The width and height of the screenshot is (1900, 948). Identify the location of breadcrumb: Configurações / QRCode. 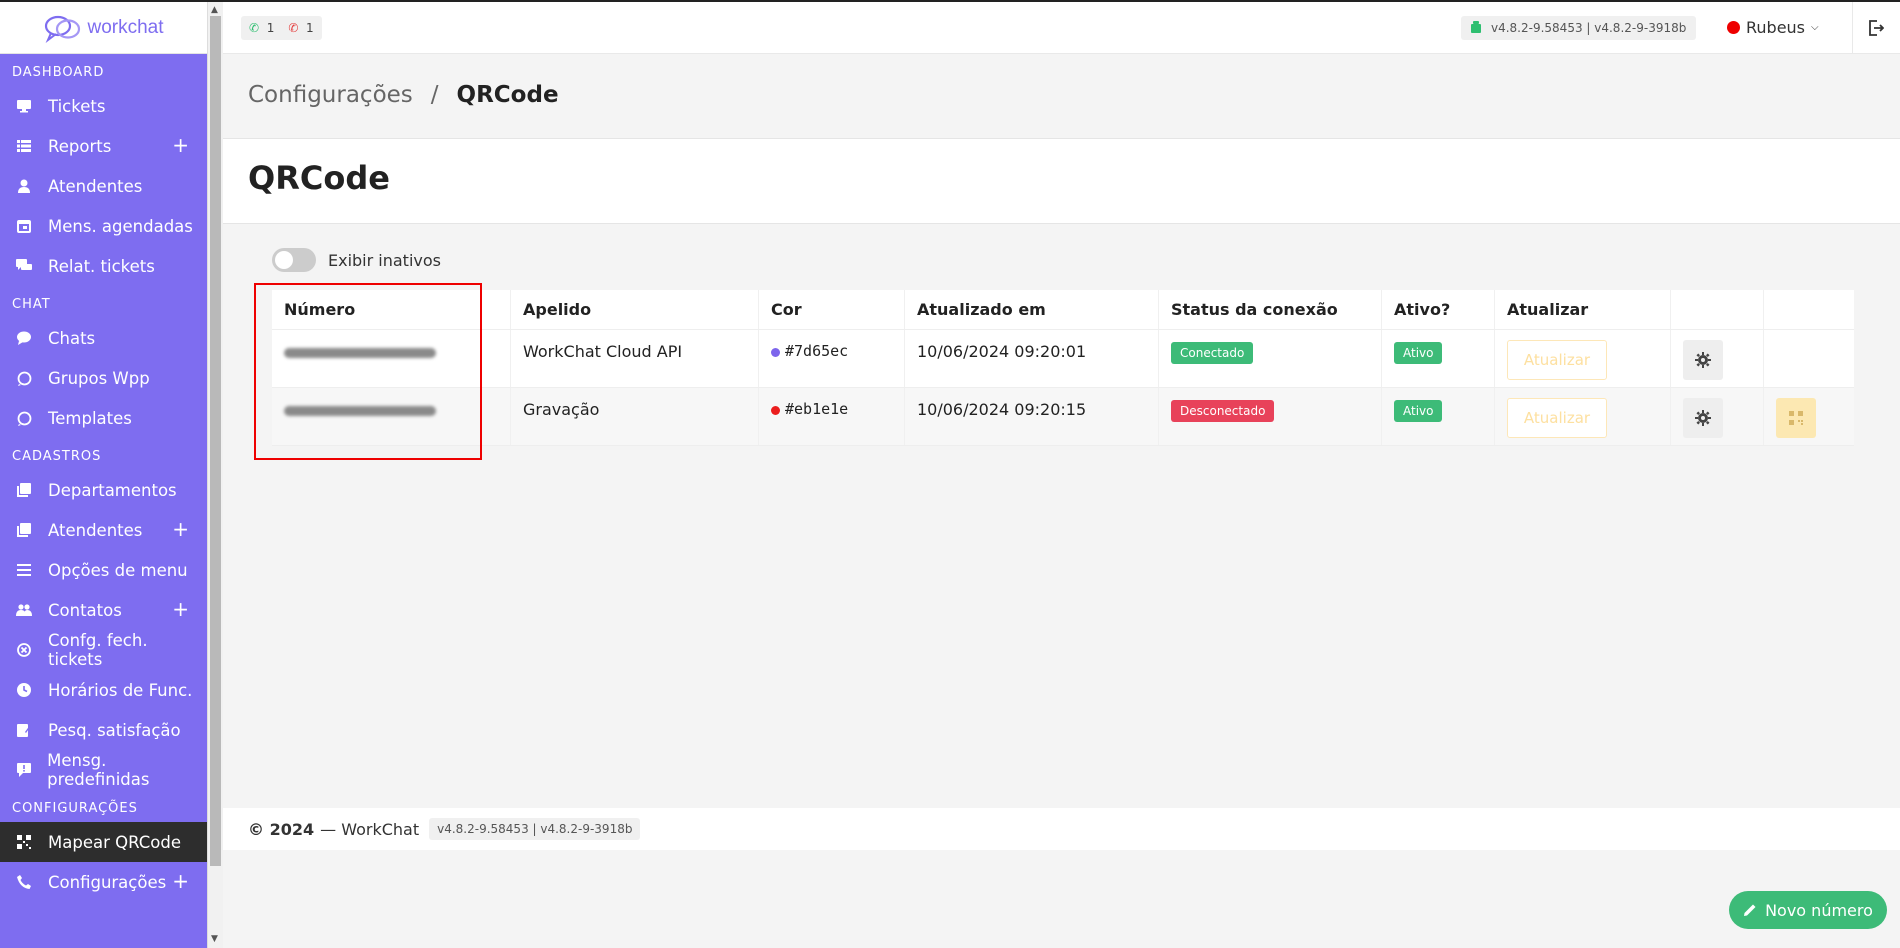
(403, 95).